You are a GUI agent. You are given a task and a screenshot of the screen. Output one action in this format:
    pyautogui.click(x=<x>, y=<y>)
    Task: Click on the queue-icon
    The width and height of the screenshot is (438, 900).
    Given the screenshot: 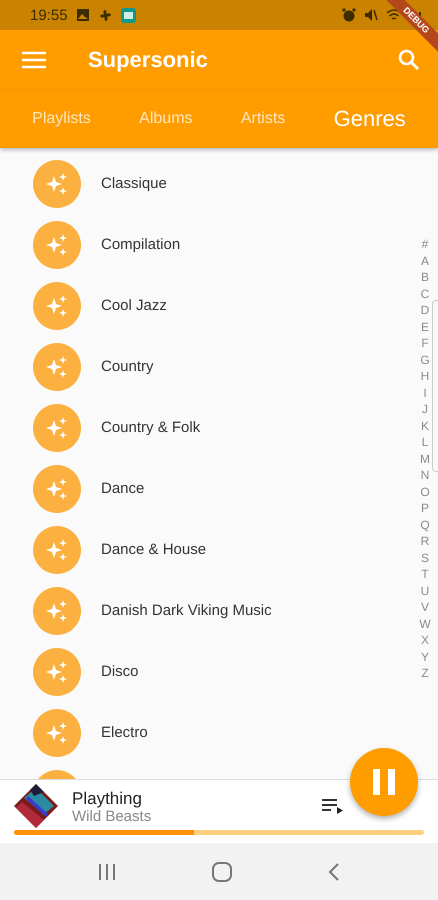 What is the action you would take?
    pyautogui.click(x=333, y=806)
    